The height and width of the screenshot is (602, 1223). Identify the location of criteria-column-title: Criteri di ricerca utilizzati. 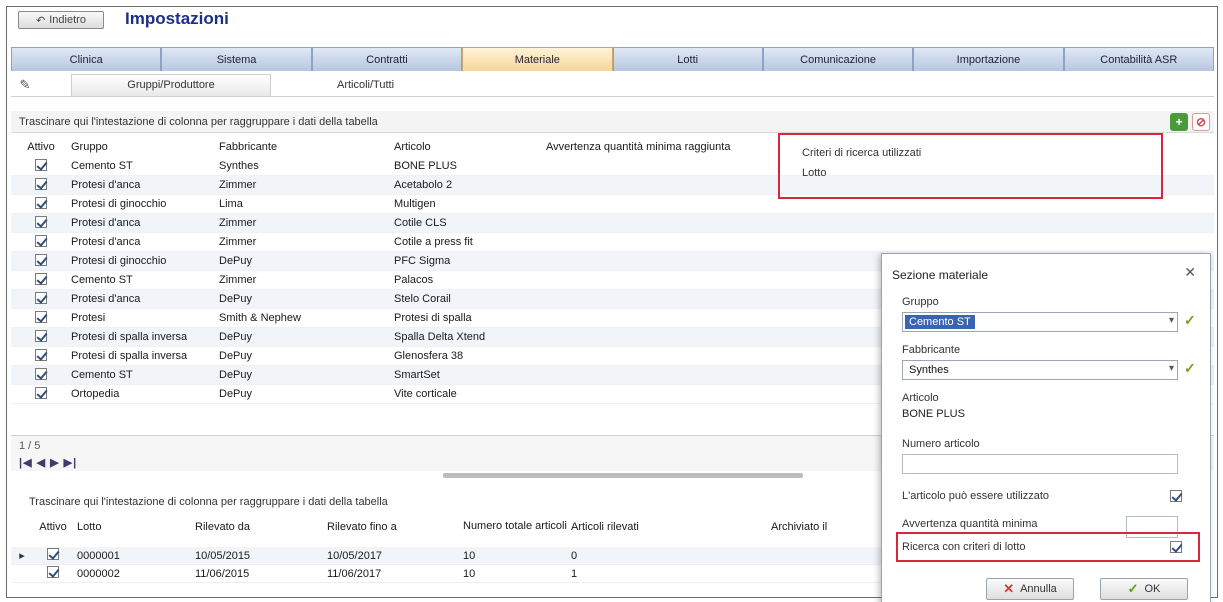
(861, 153).